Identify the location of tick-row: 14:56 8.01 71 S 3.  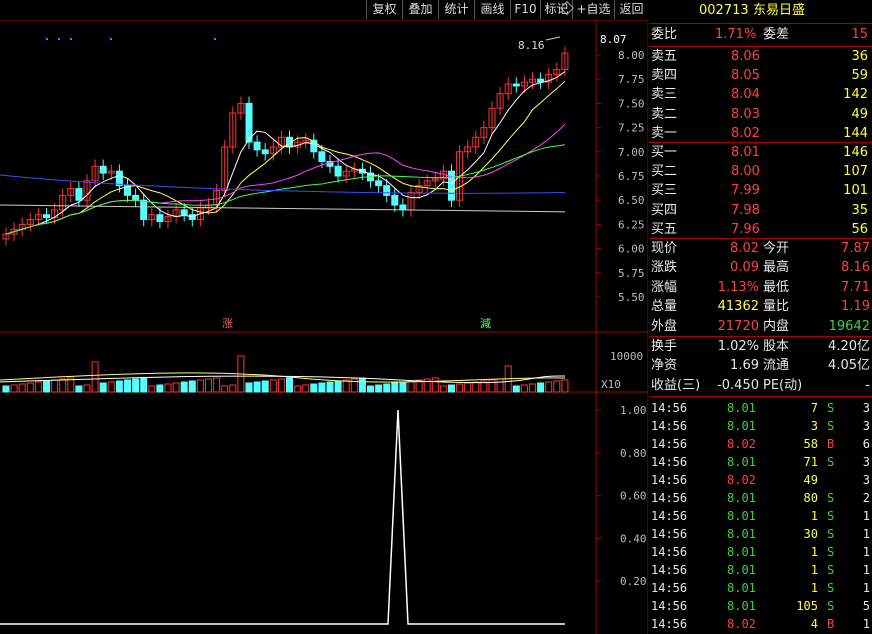
(760, 462).